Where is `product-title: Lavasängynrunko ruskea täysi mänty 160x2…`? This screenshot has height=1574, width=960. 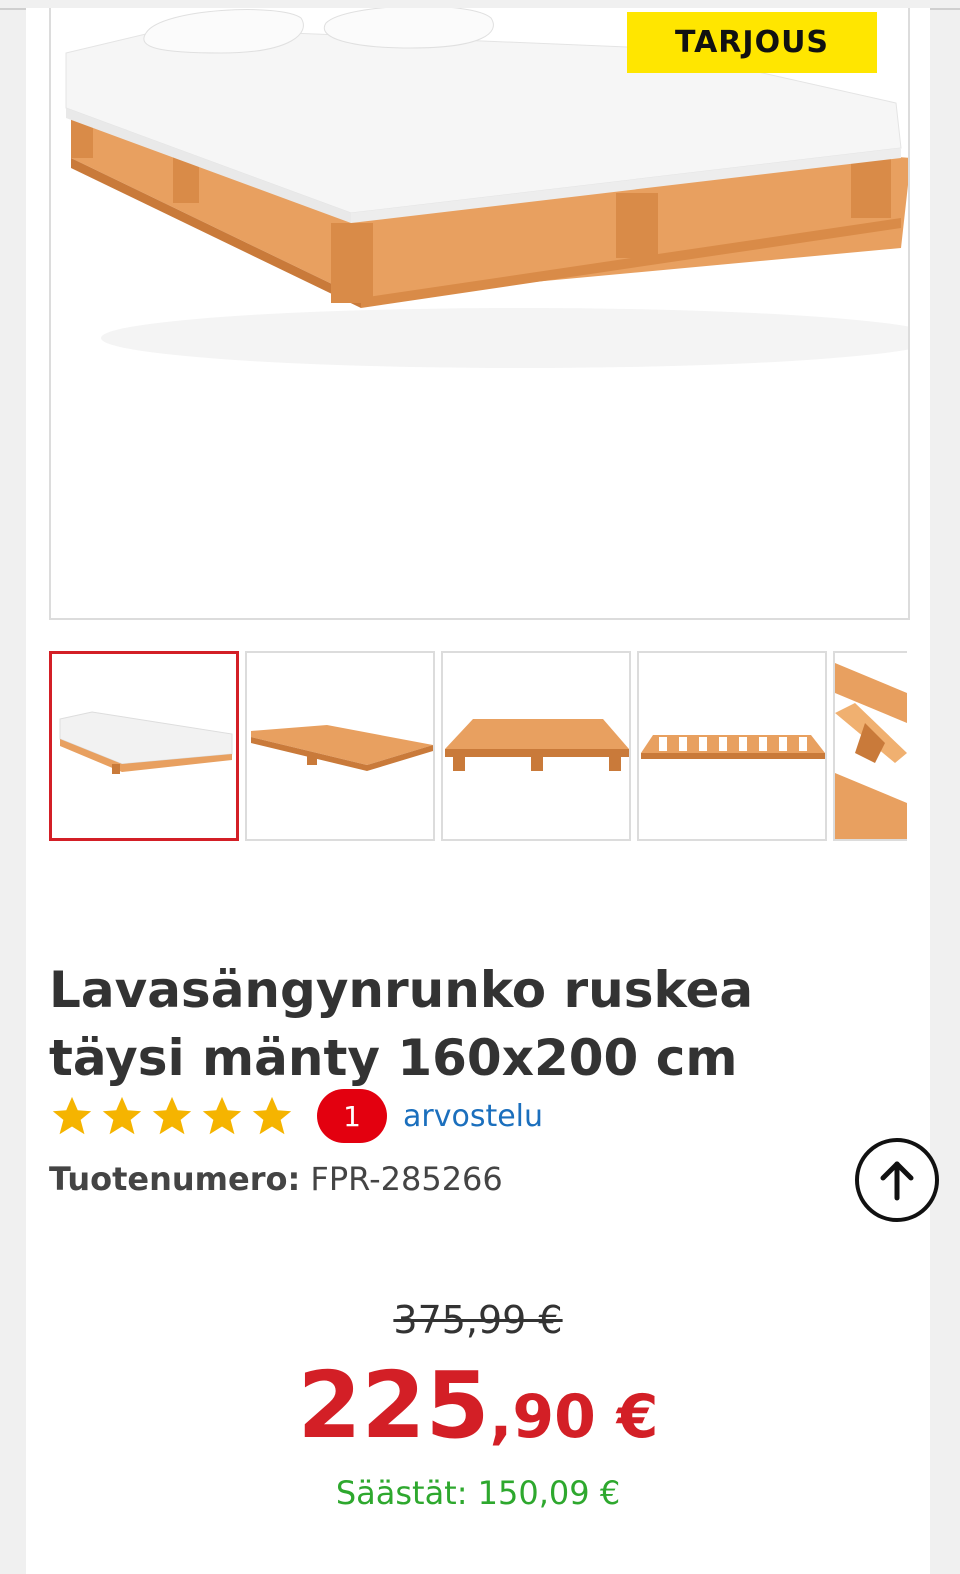
product-title: Lavasängynrunko ruskea täysi mänty 160x2… is located at coordinates (401, 1023).